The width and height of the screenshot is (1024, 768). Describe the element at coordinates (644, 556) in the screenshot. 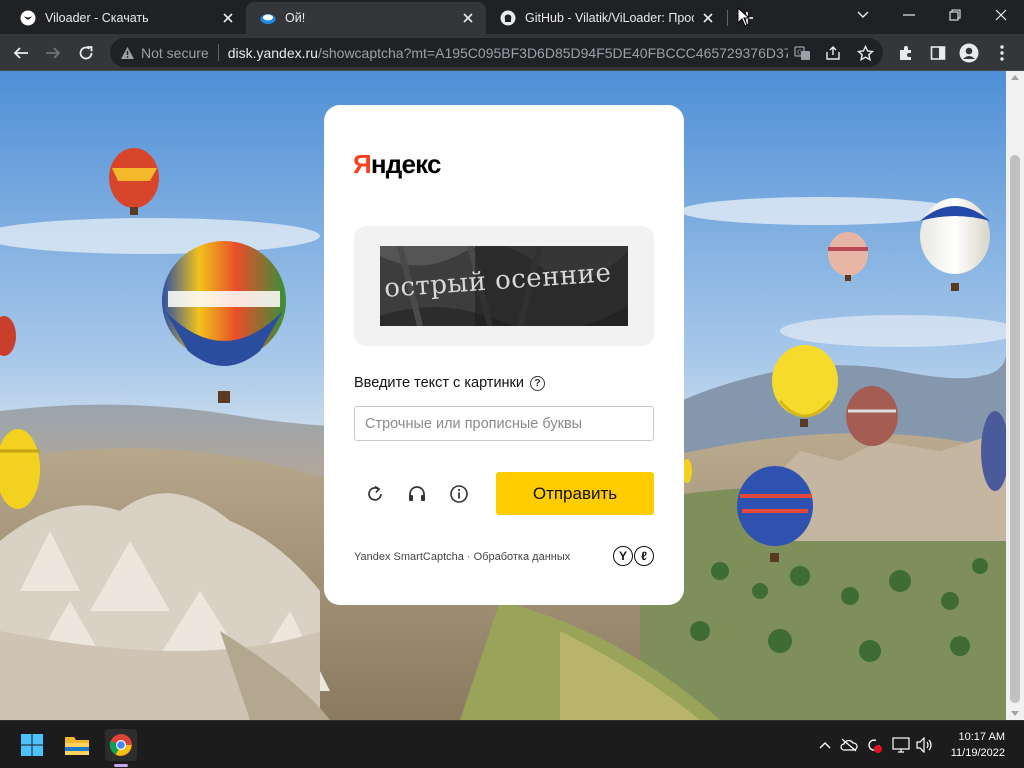

I see `smartcaptcha-l-icon: ℓ` at that location.